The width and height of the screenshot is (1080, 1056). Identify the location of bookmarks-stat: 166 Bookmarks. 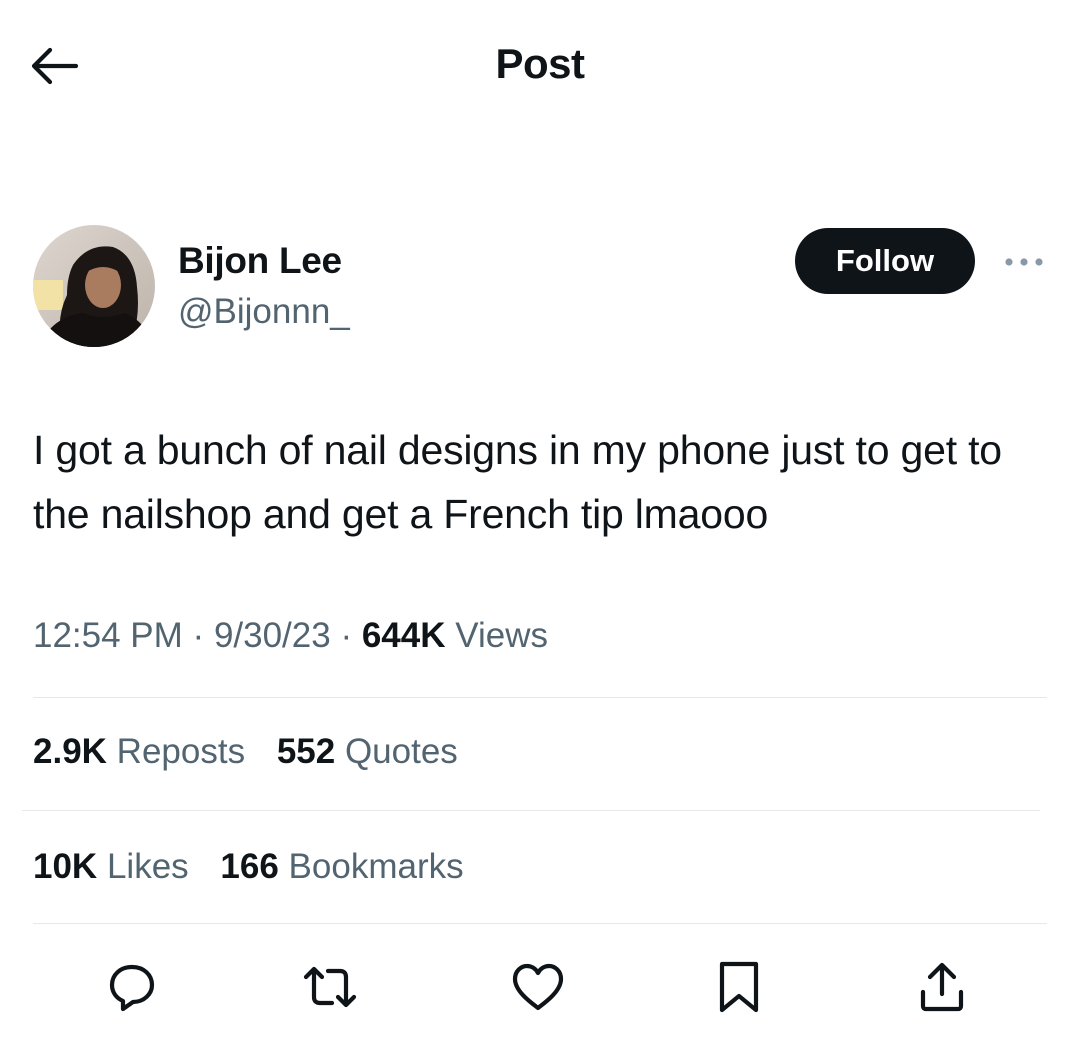
(341, 867).